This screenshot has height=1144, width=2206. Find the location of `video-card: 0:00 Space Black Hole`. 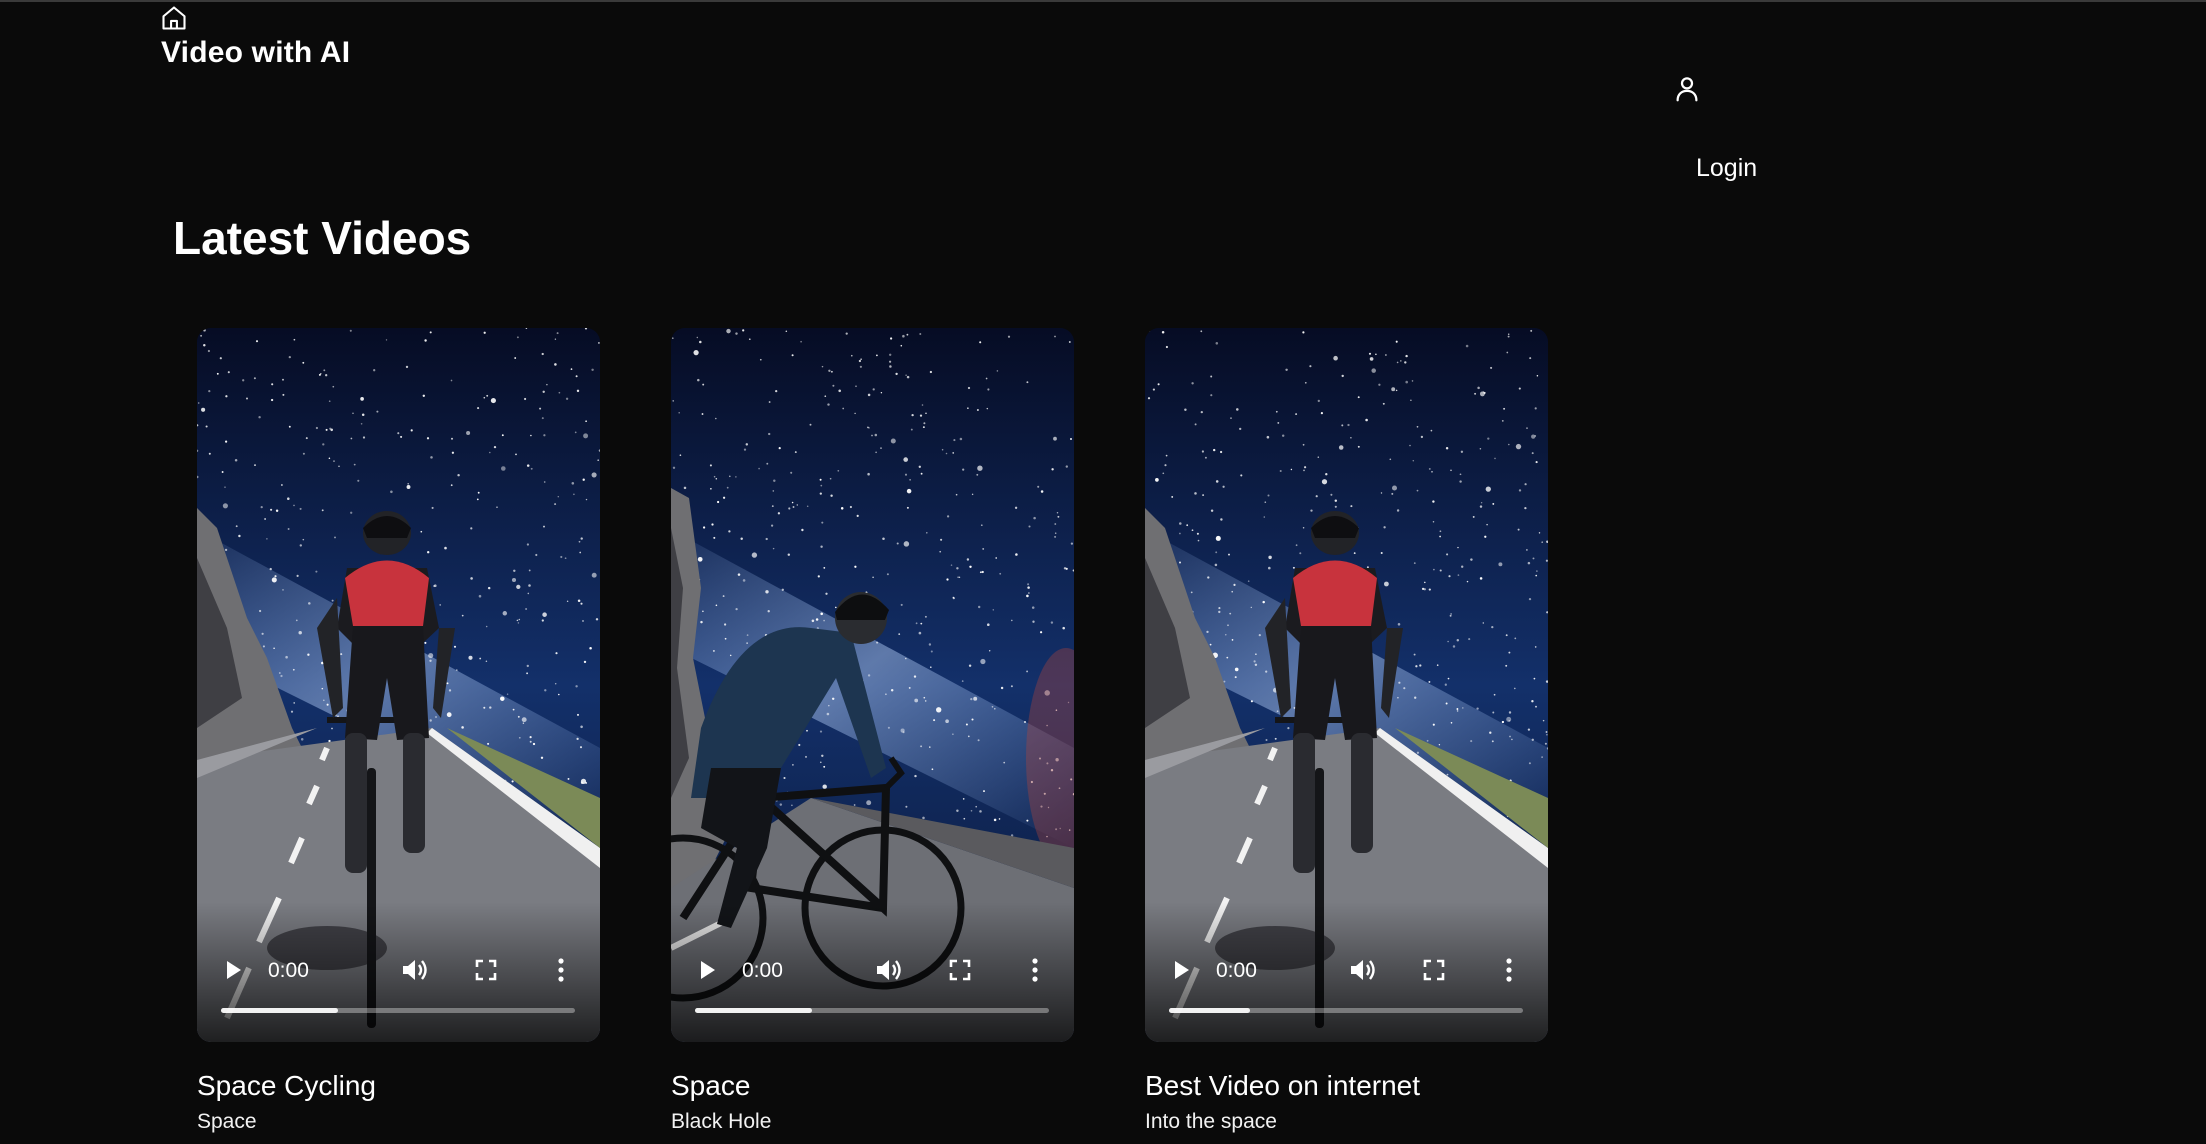

video-card: 0:00 Space Black Hole is located at coordinates (872, 730).